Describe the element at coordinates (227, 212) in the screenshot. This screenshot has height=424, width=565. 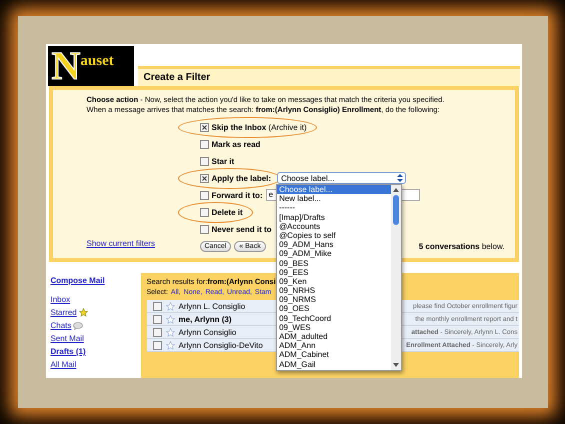
I see `action-label: Delete it` at that location.